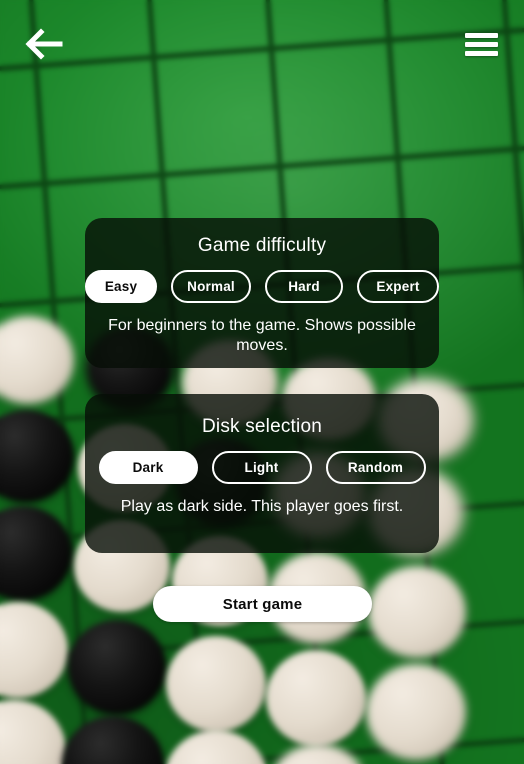  What do you see at coordinates (375, 467) in the screenshot?
I see `disk-option-random: Random` at bounding box center [375, 467].